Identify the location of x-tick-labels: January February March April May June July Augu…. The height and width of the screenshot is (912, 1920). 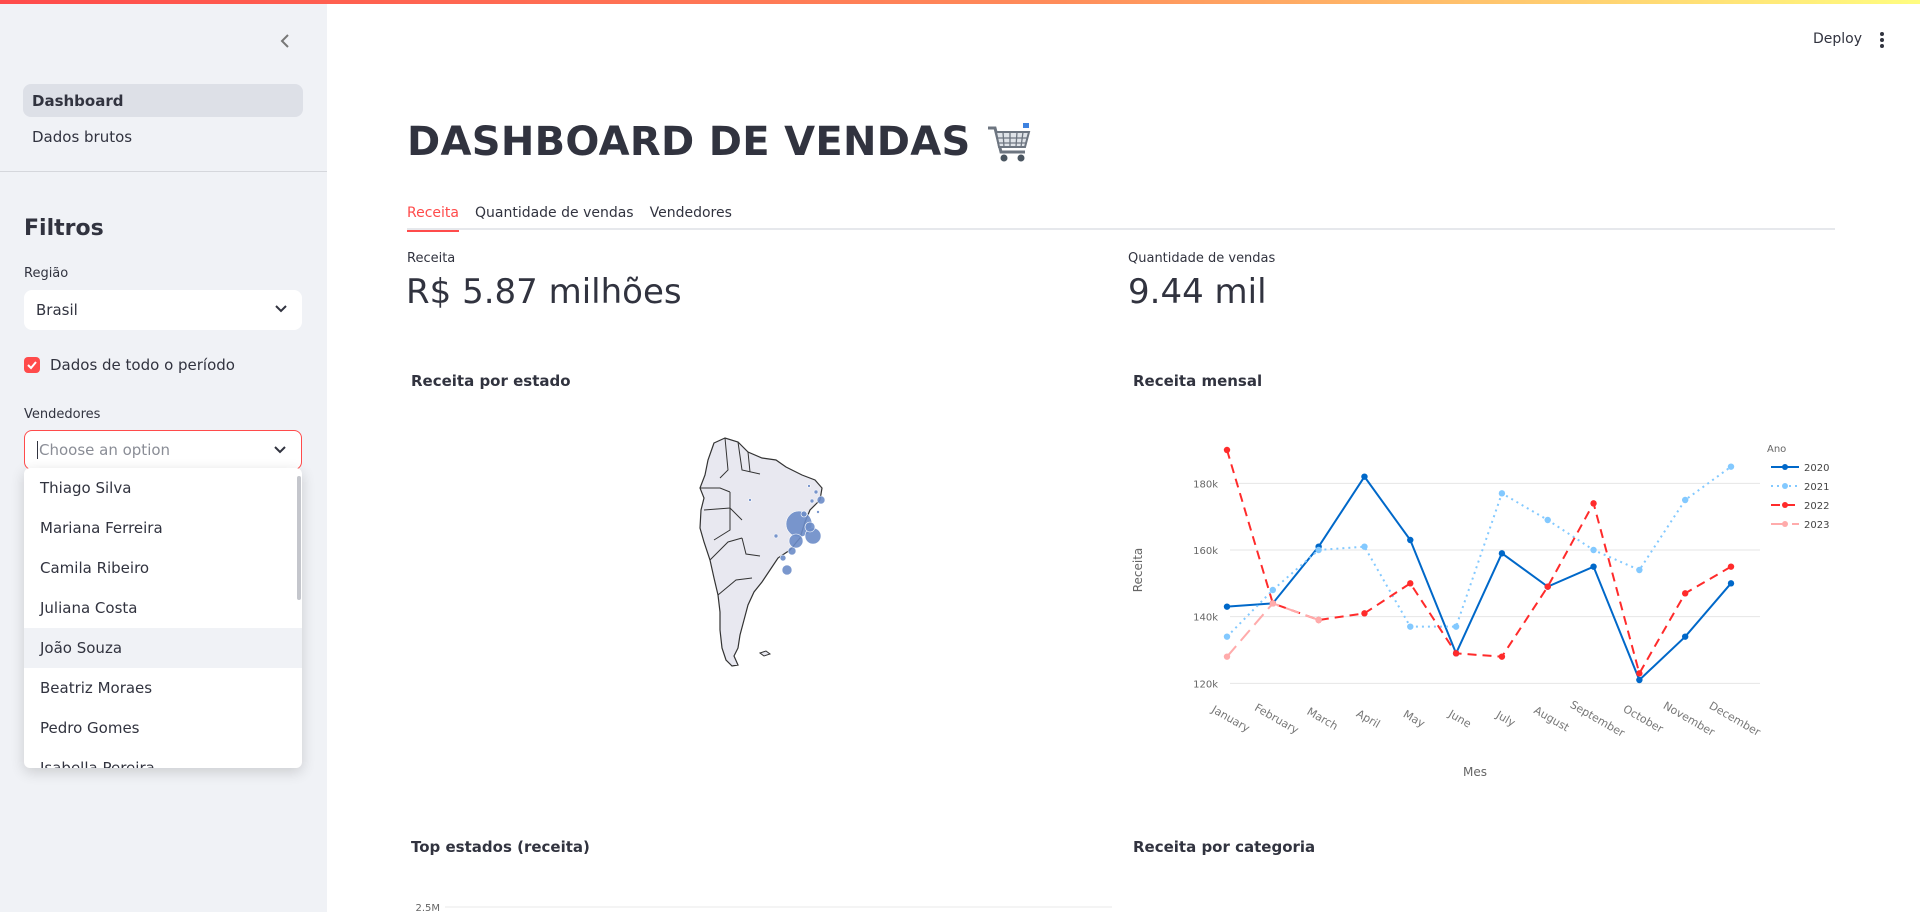
(1486, 719).